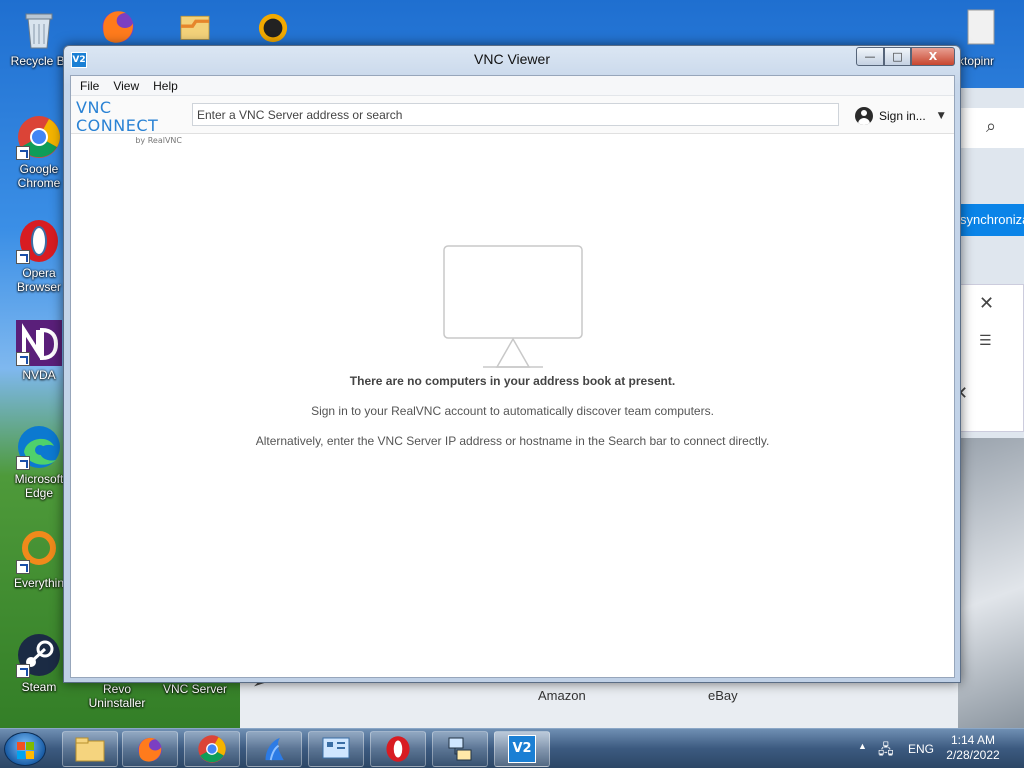 The image size is (1024, 768). Describe the element at coordinates (991, 583) in the screenshot. I see `background-wallpaper-art` at that location.